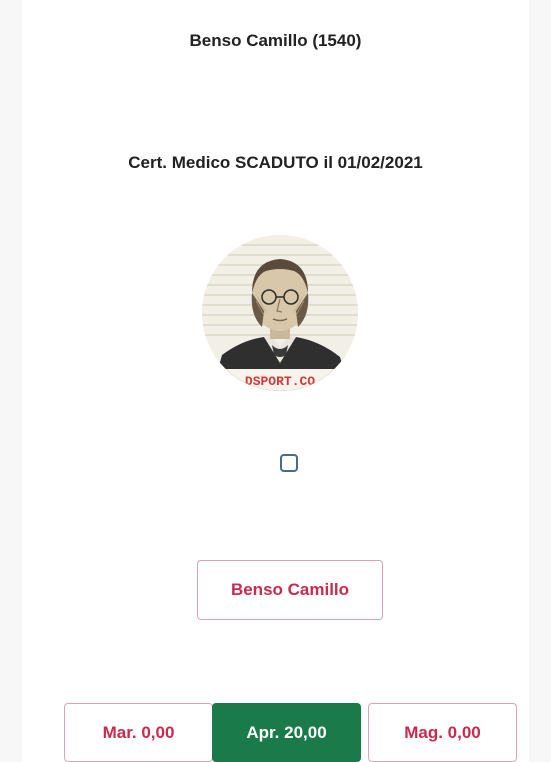  What do you see at coordinates (11, 381) in the screenshot?
I see `left-margin` at bounding box center [11, 381].